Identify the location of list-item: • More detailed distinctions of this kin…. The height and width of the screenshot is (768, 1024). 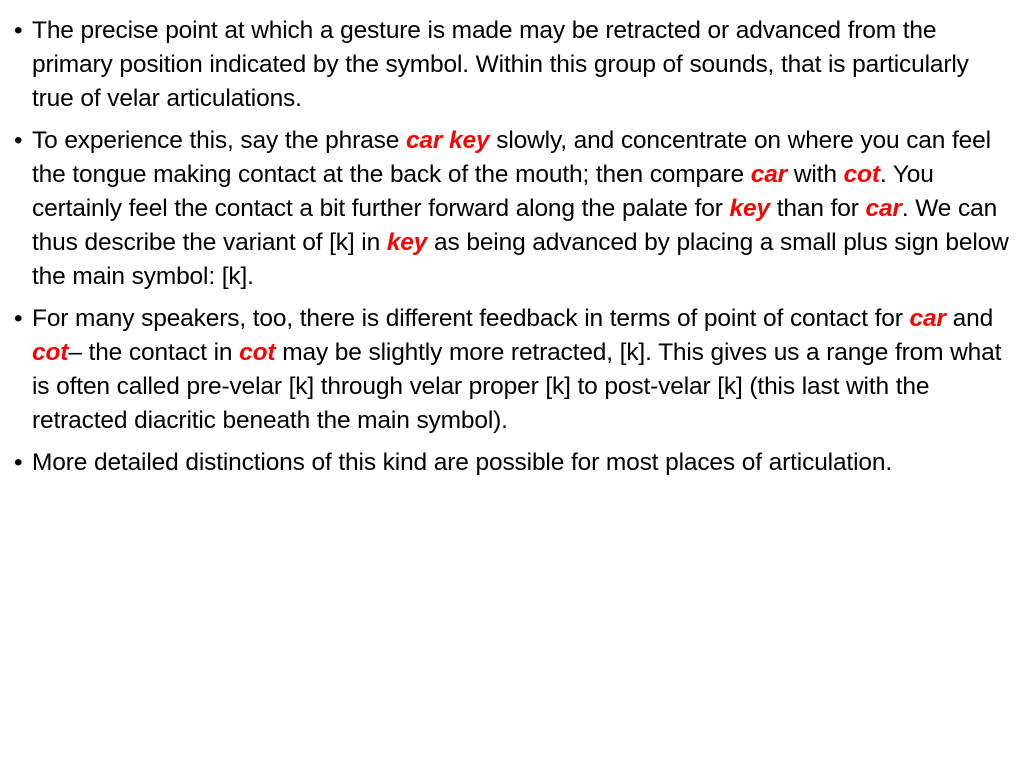
(451, 463).